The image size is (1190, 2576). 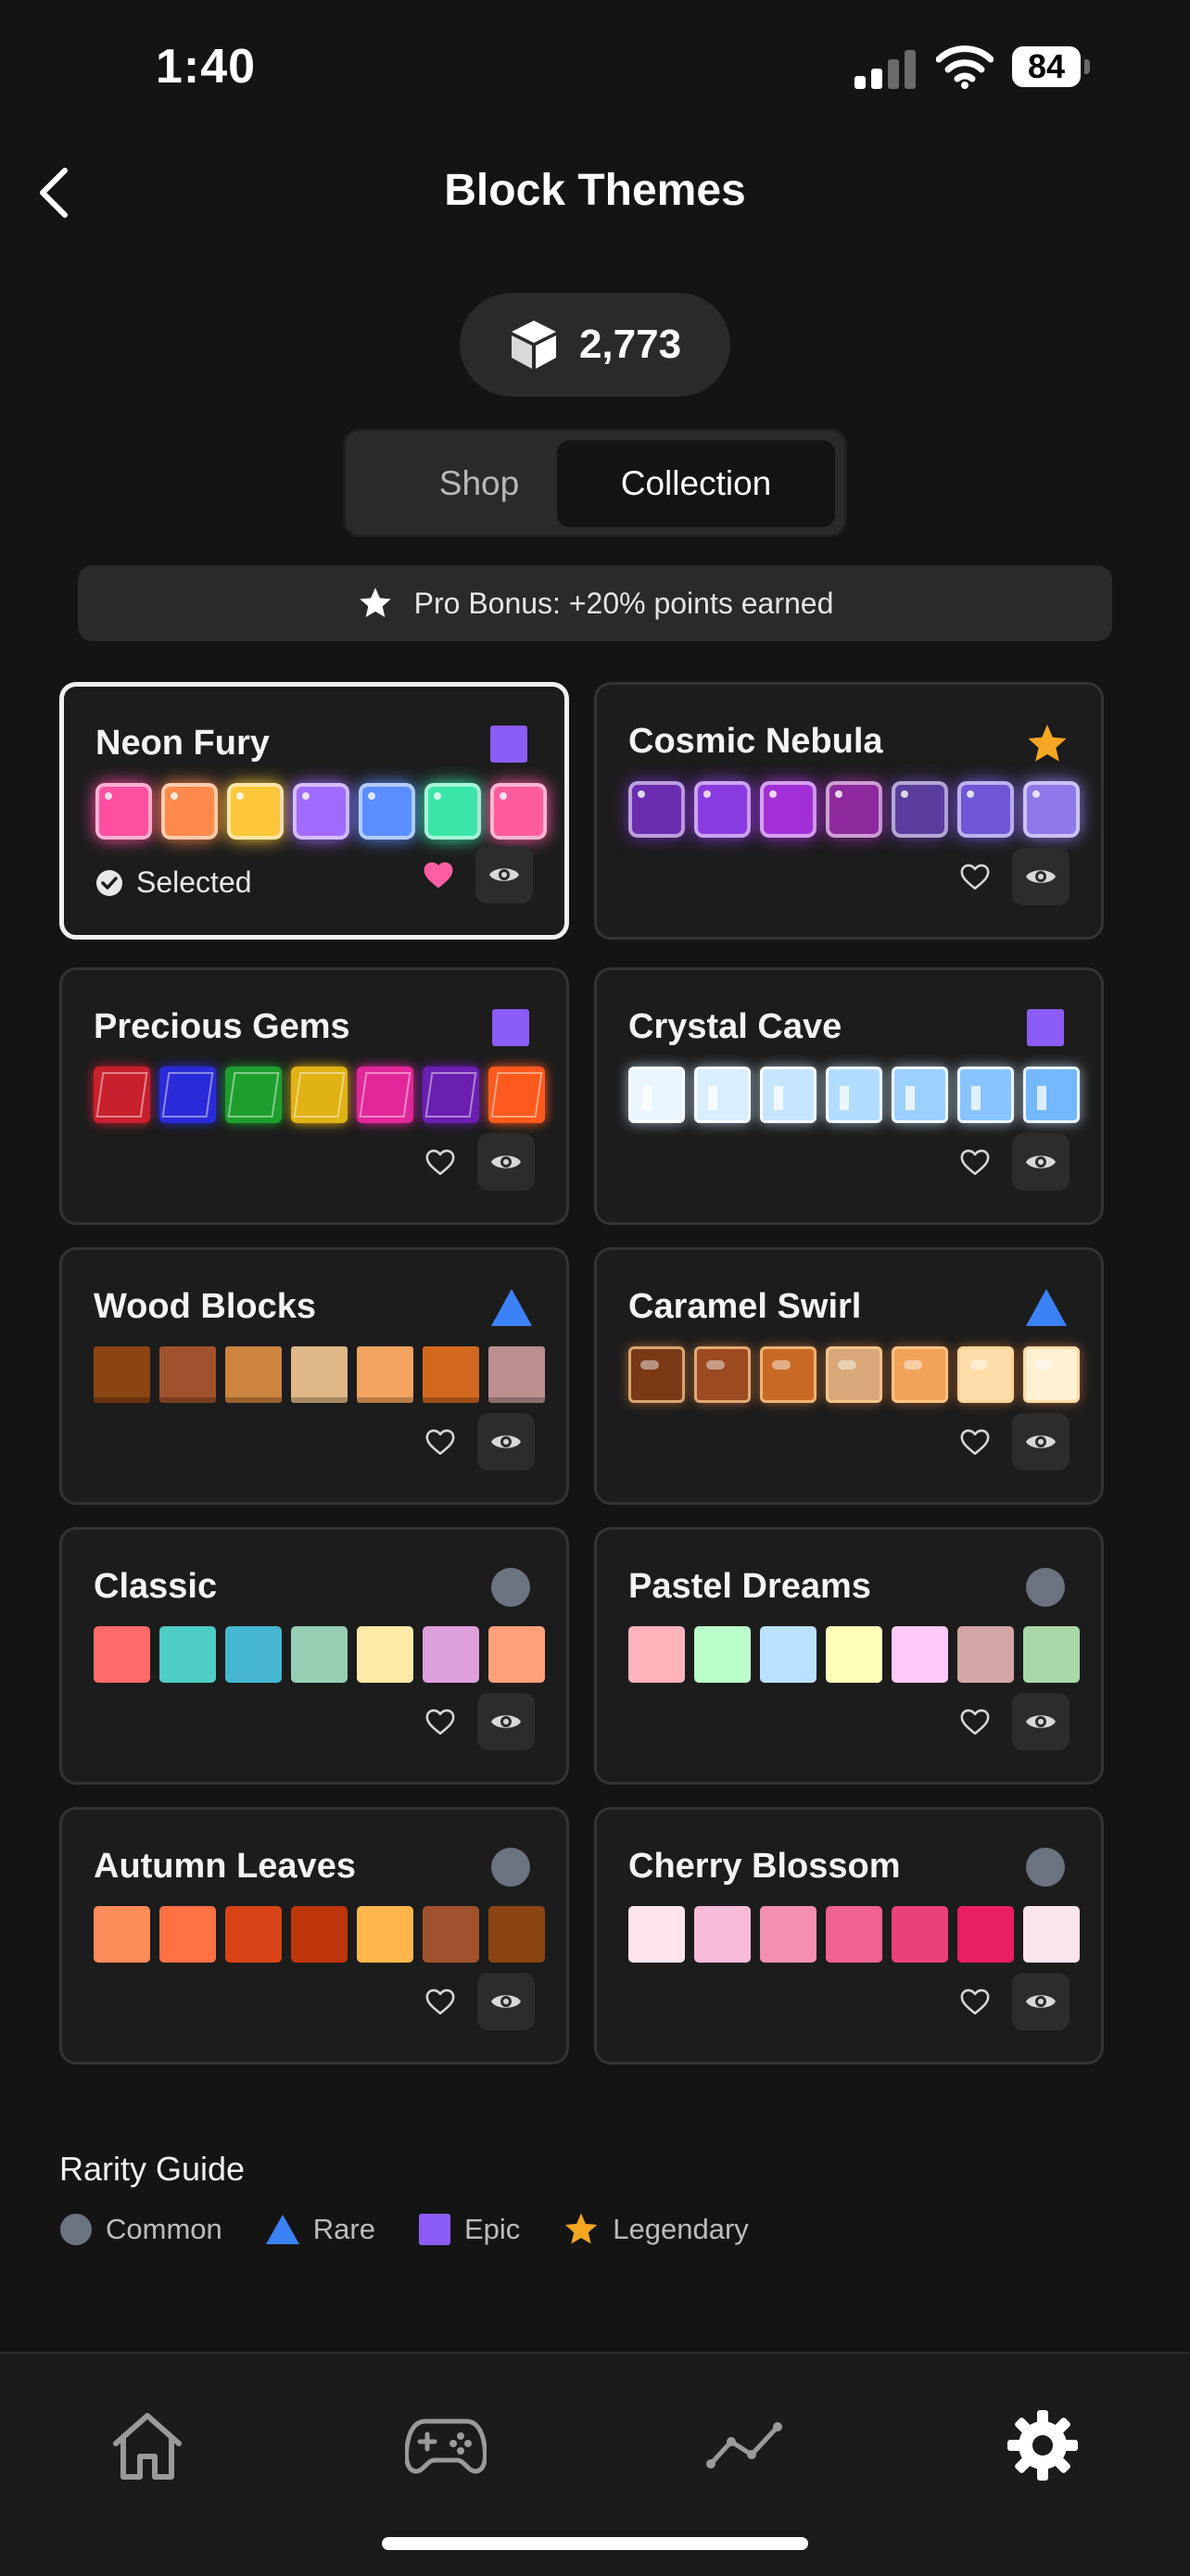 I want to click on theme-card: Precious Gems, so click(x=314, y=1096).